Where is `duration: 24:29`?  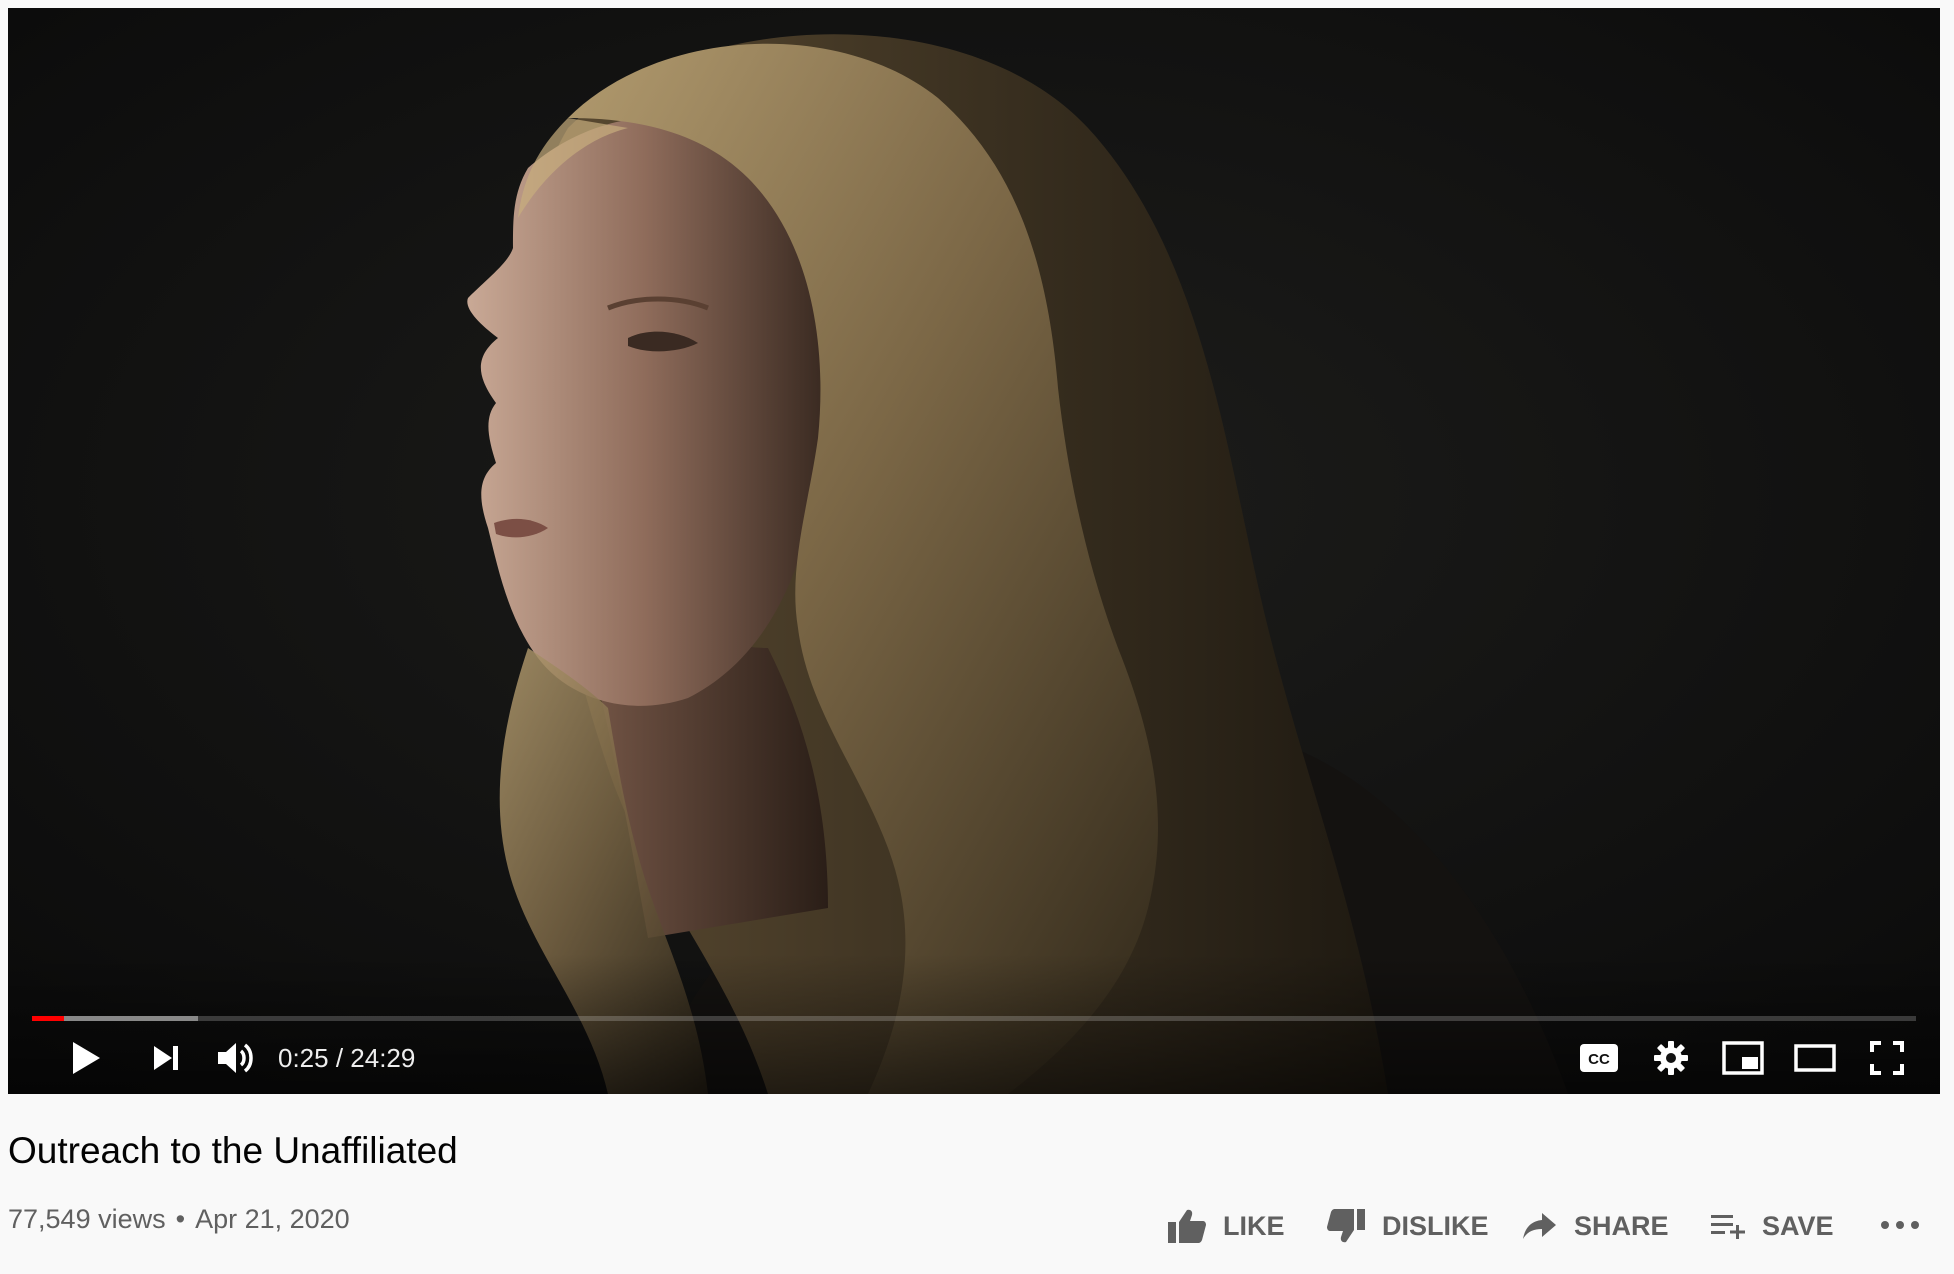 duration: 24:29 is located at coordinates (383, 1057).